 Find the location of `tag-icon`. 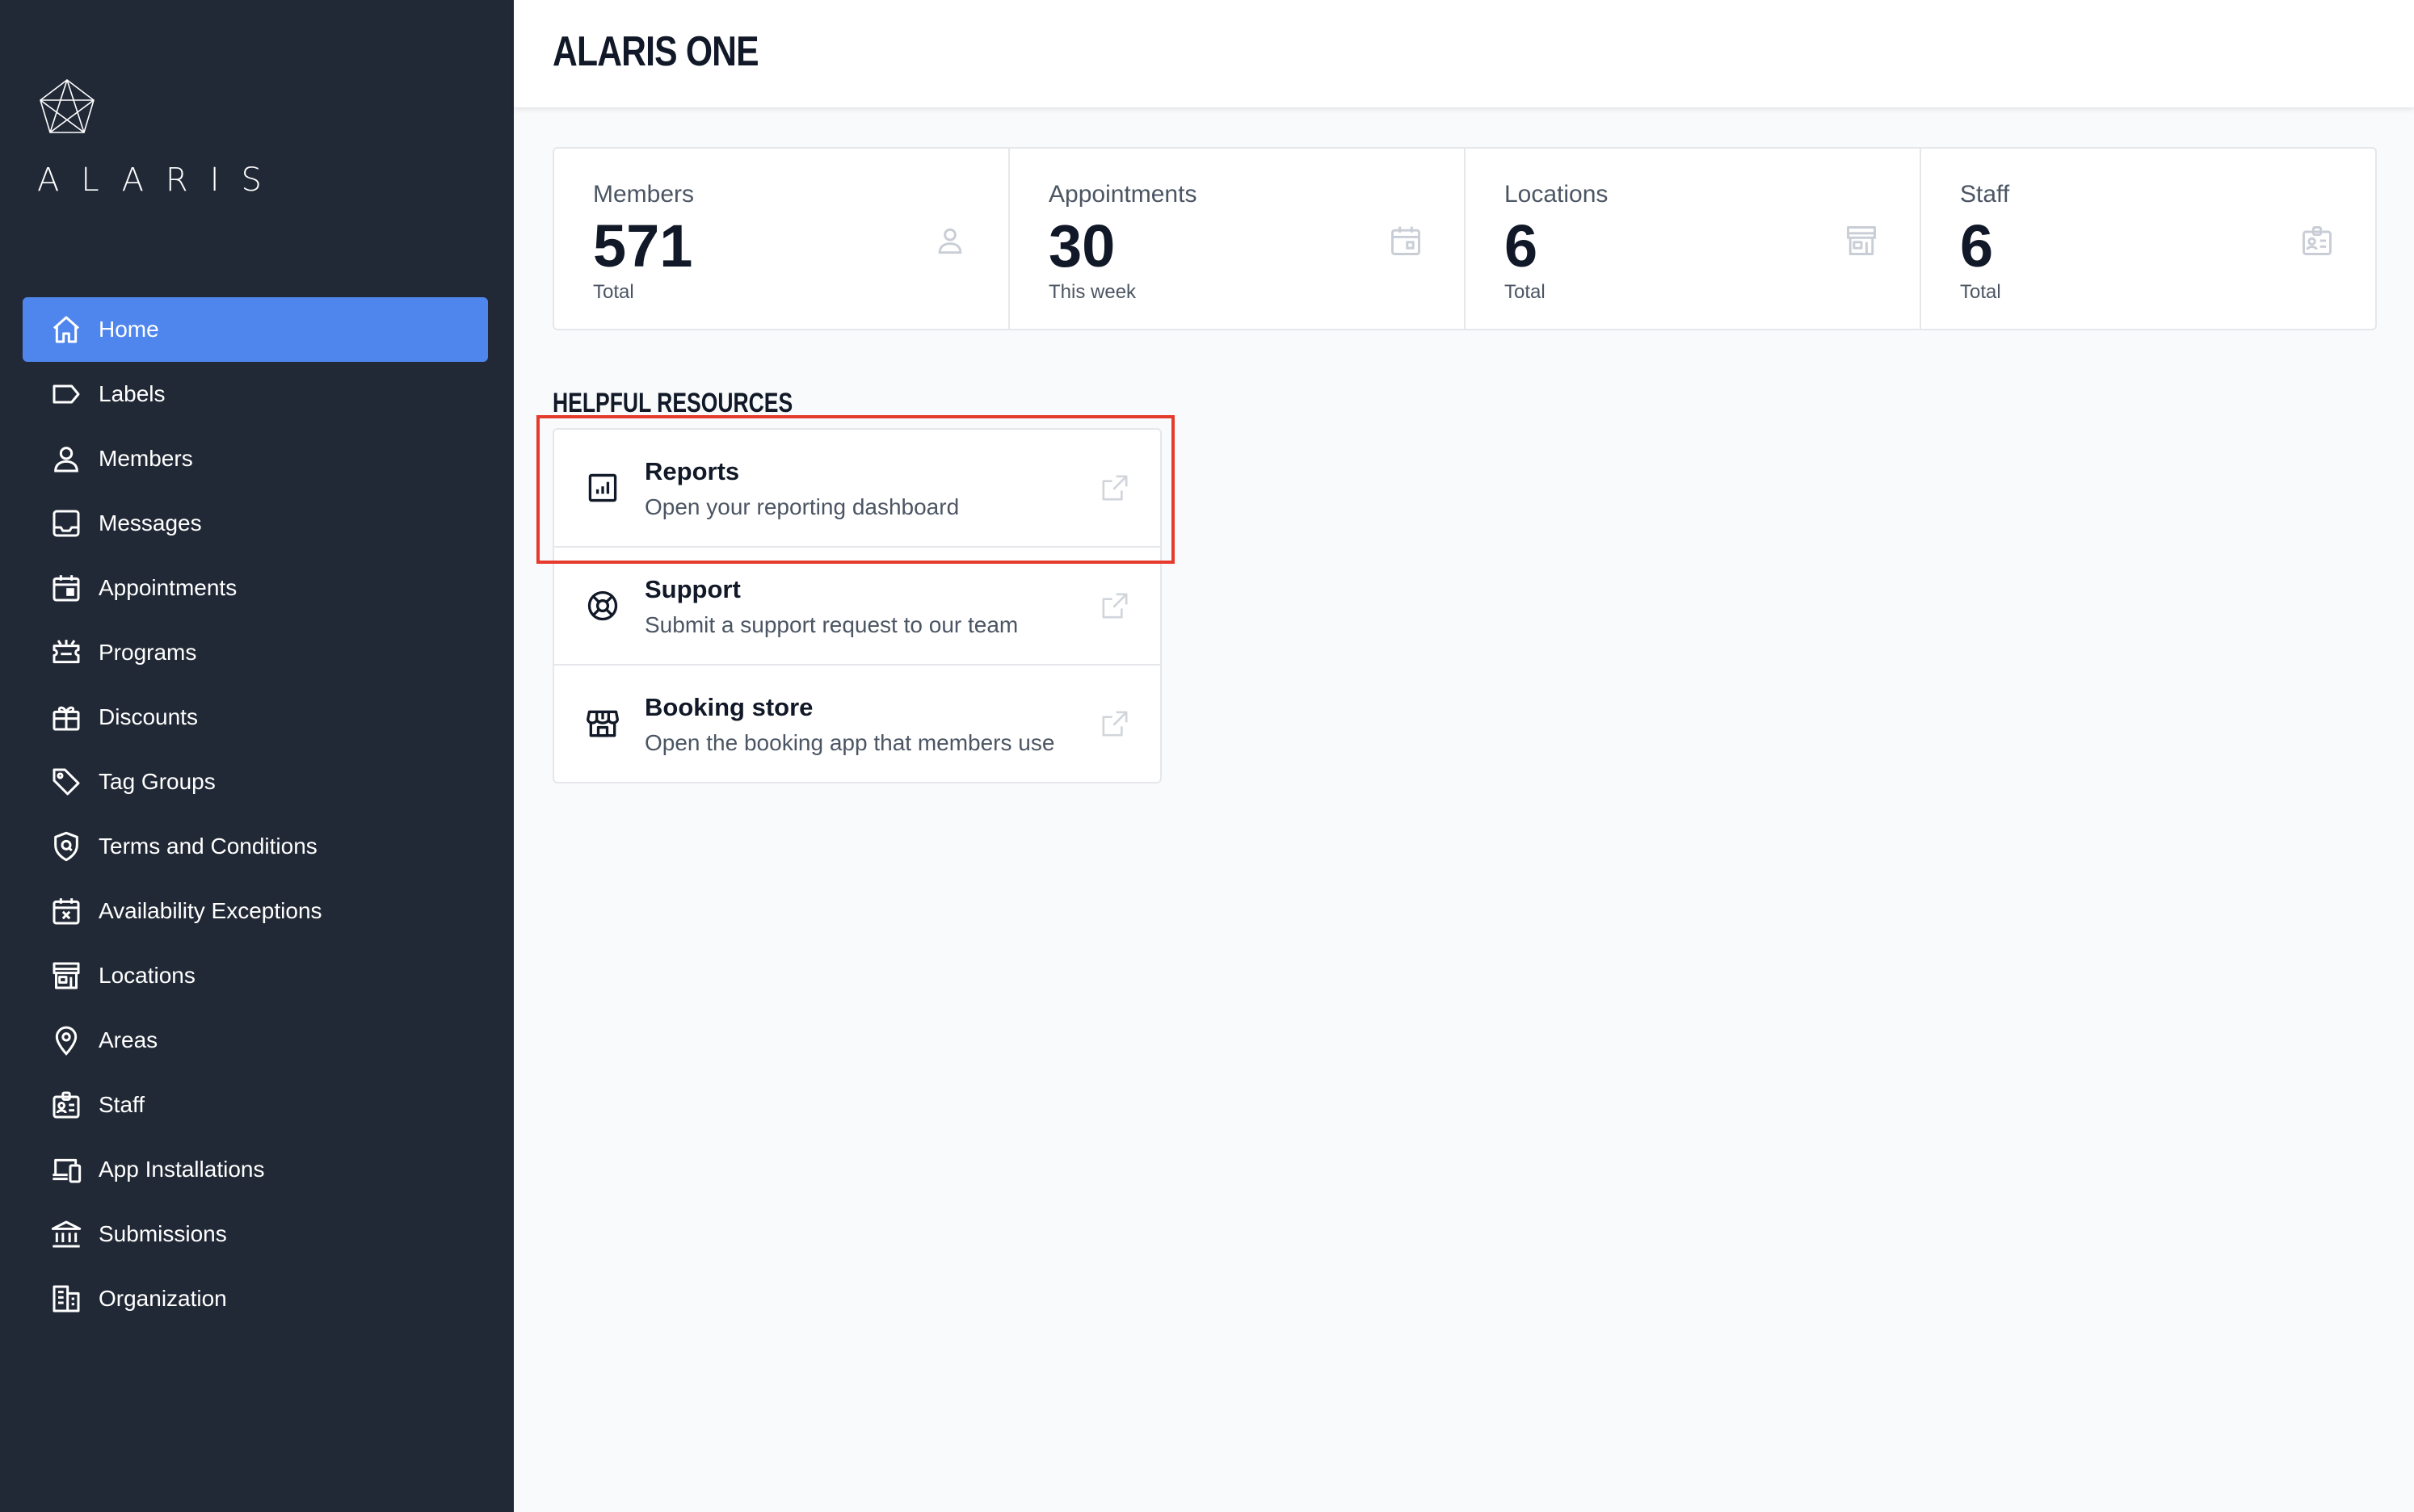

tag-icon is located at coordinates (66, 782).